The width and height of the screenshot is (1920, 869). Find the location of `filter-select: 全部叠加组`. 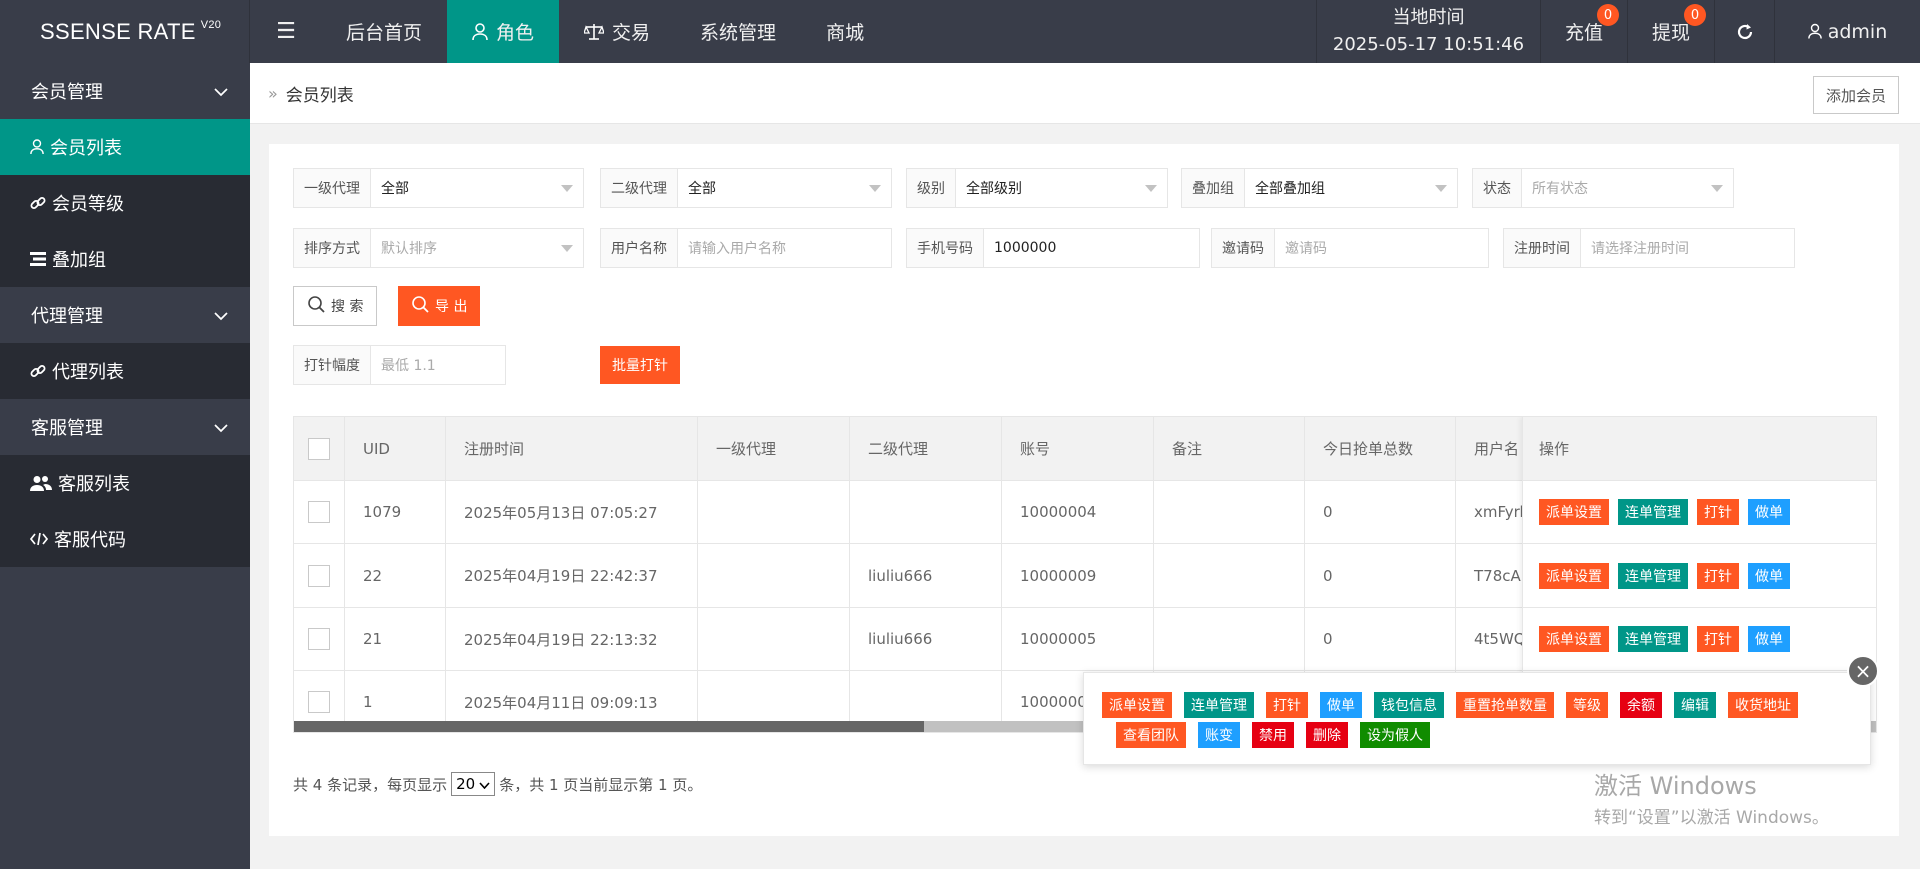

filter-select: 全部叠加组 is located at coordinates (1351, 188).